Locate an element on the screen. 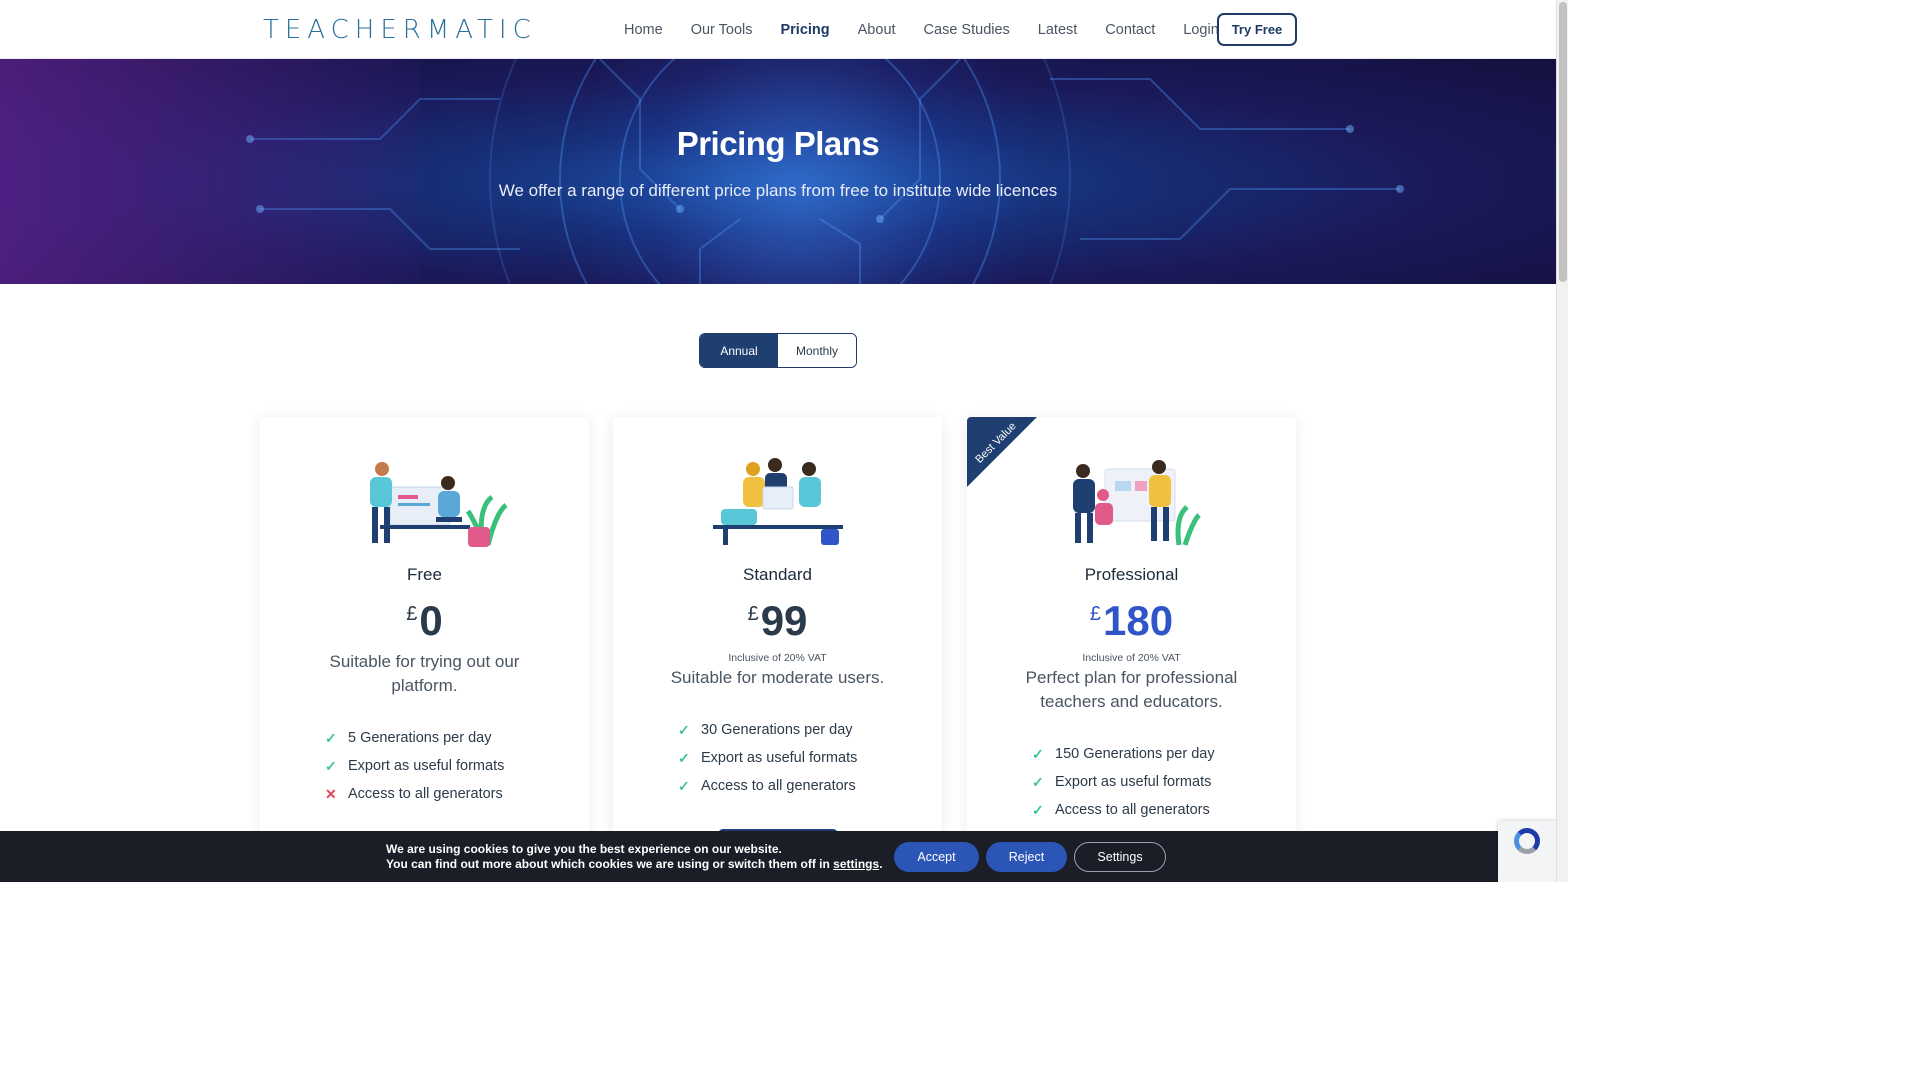 The height and width of the screenshot is (1080, 1920). nav-login: Login is located at coordinates (1200, 30).